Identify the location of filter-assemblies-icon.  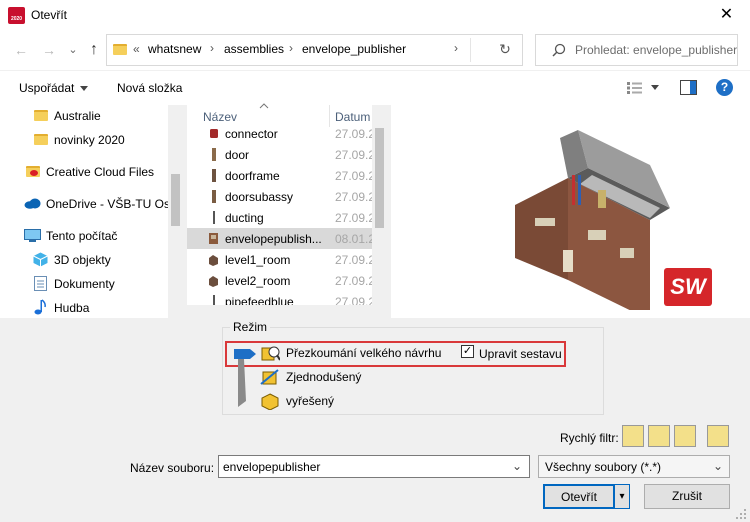
(659, 436).